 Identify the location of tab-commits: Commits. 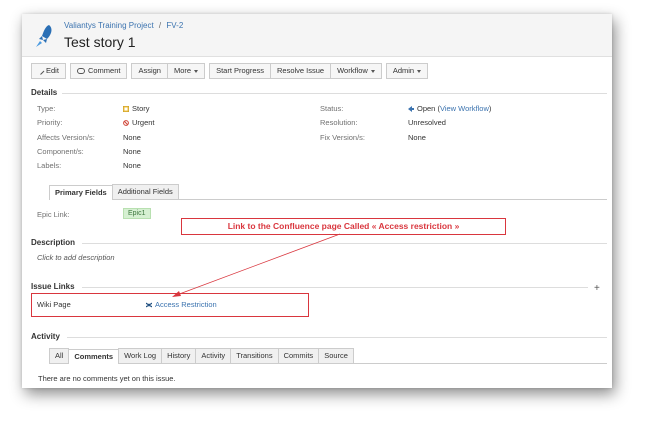
(298, 355).